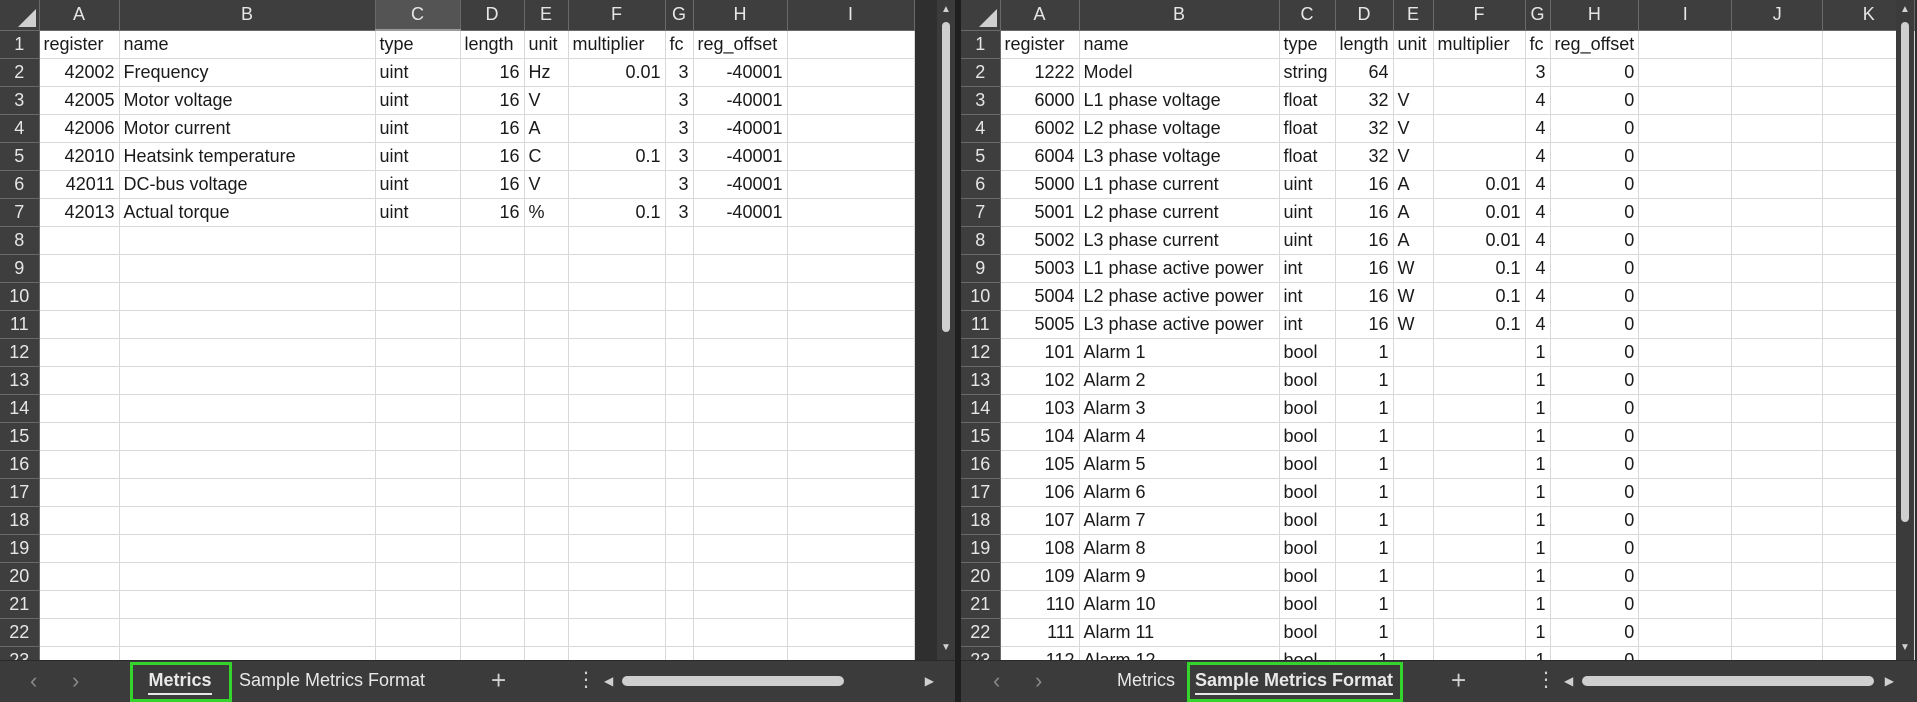 The width and height of the screenshot is (1917, 702). I want to click on cell-h14, so click(740, 408).